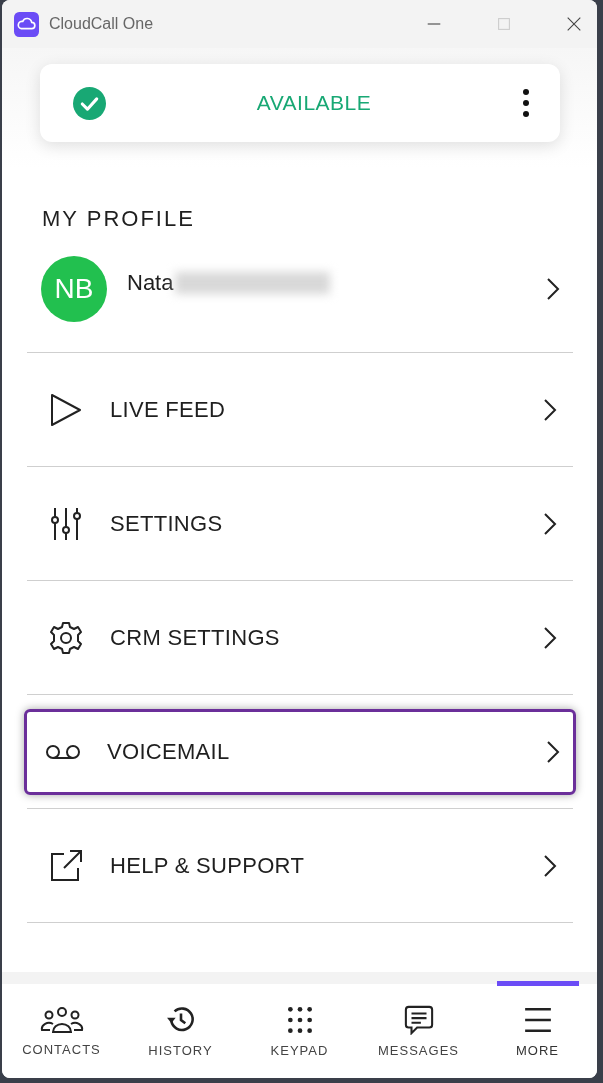 The image size is (603, 1083). What do you see at coordinates (300, 523) in the screenshot?
I see `menu-item: SETTINGS` at bounding box center [300, 523].